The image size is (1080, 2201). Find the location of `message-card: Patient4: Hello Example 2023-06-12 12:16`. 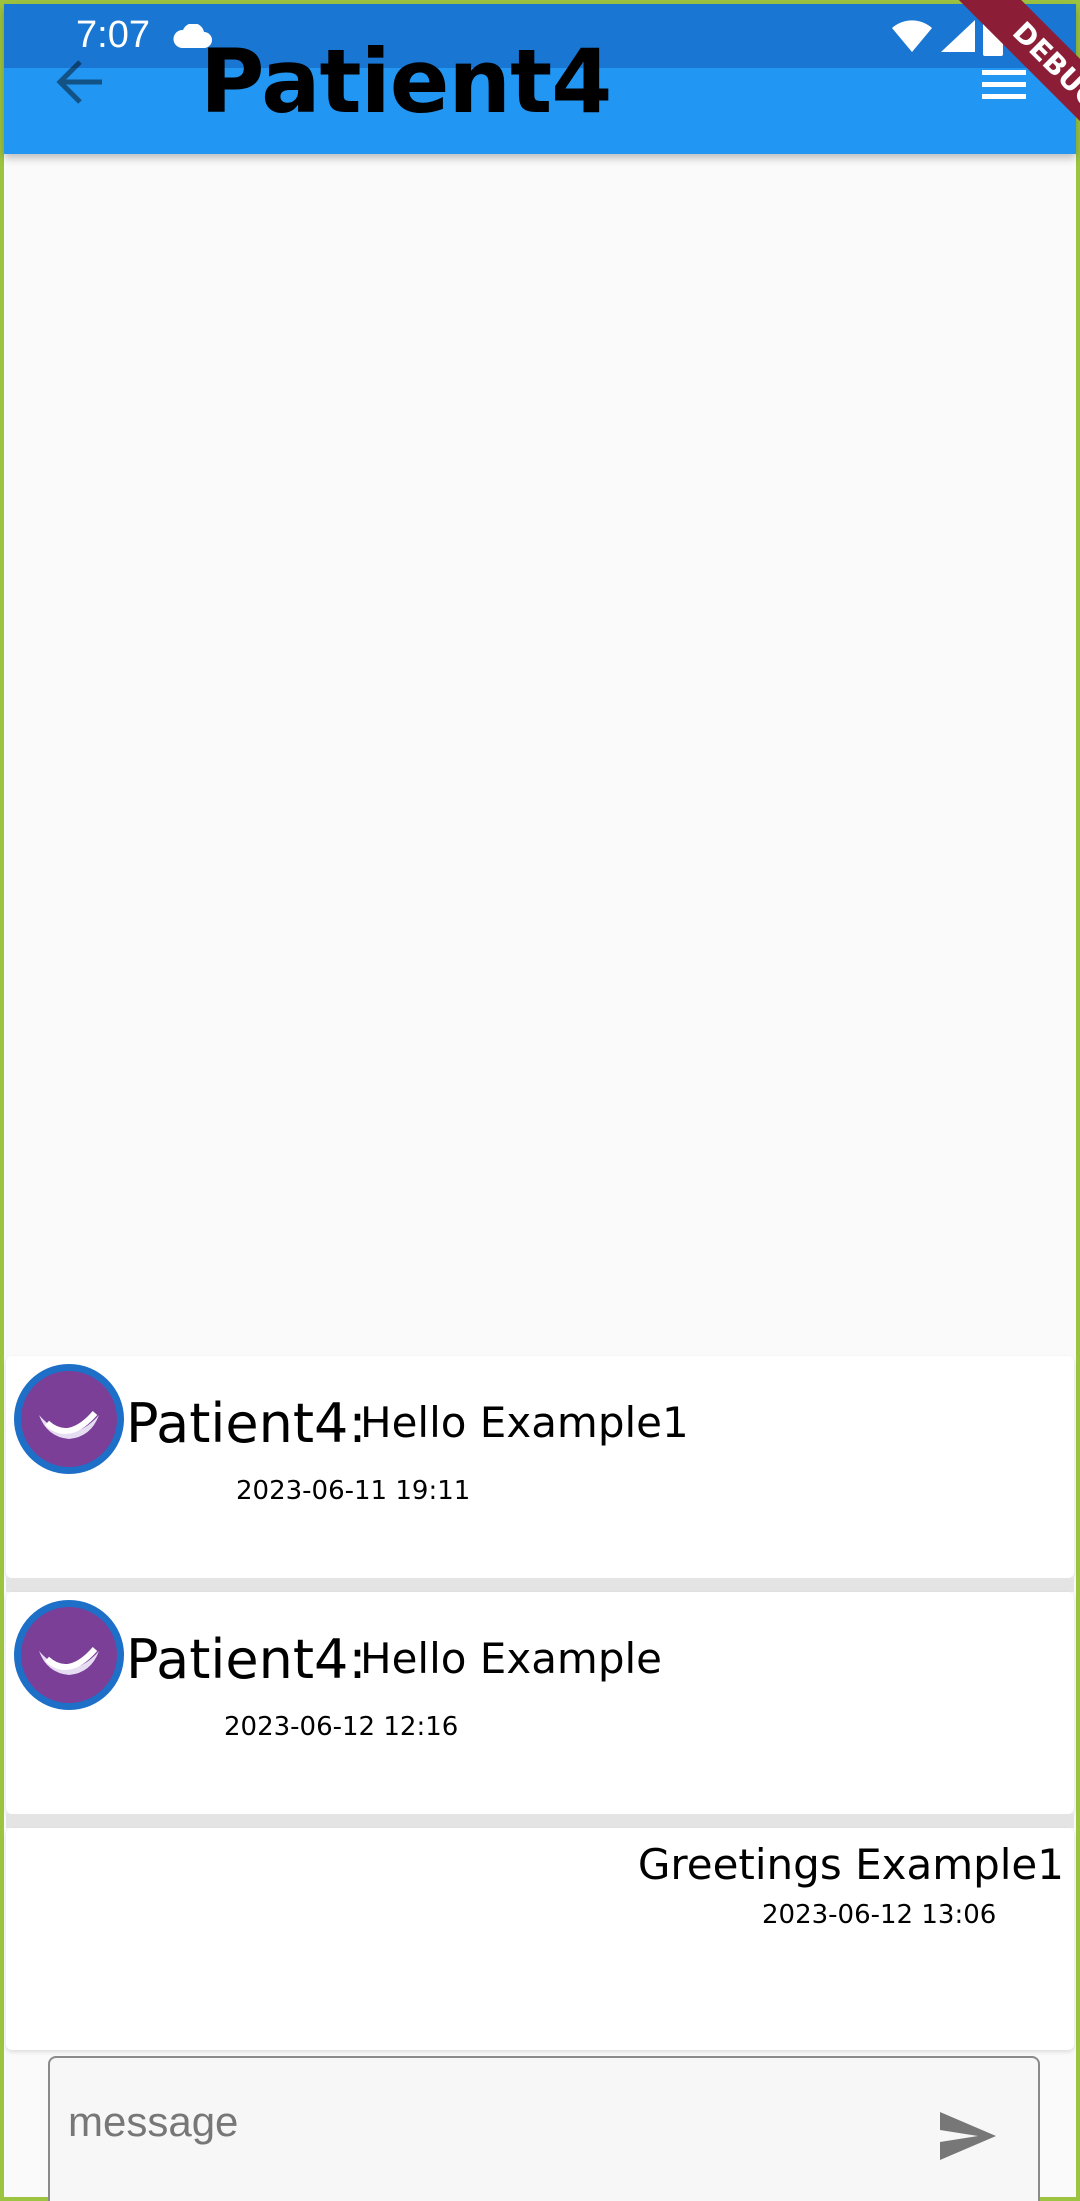

message-card: Patient4: Hello Example 2023-06-12 12:16 is located at coordinates (540, 1703).